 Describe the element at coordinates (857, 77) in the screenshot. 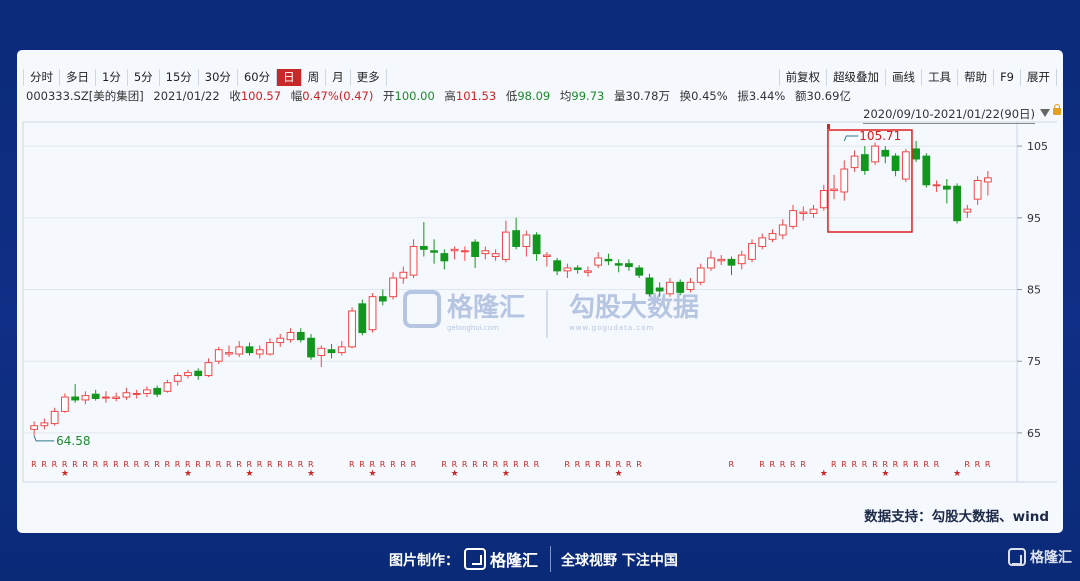

I see `tool-button-1: 超级叠加` at that location.